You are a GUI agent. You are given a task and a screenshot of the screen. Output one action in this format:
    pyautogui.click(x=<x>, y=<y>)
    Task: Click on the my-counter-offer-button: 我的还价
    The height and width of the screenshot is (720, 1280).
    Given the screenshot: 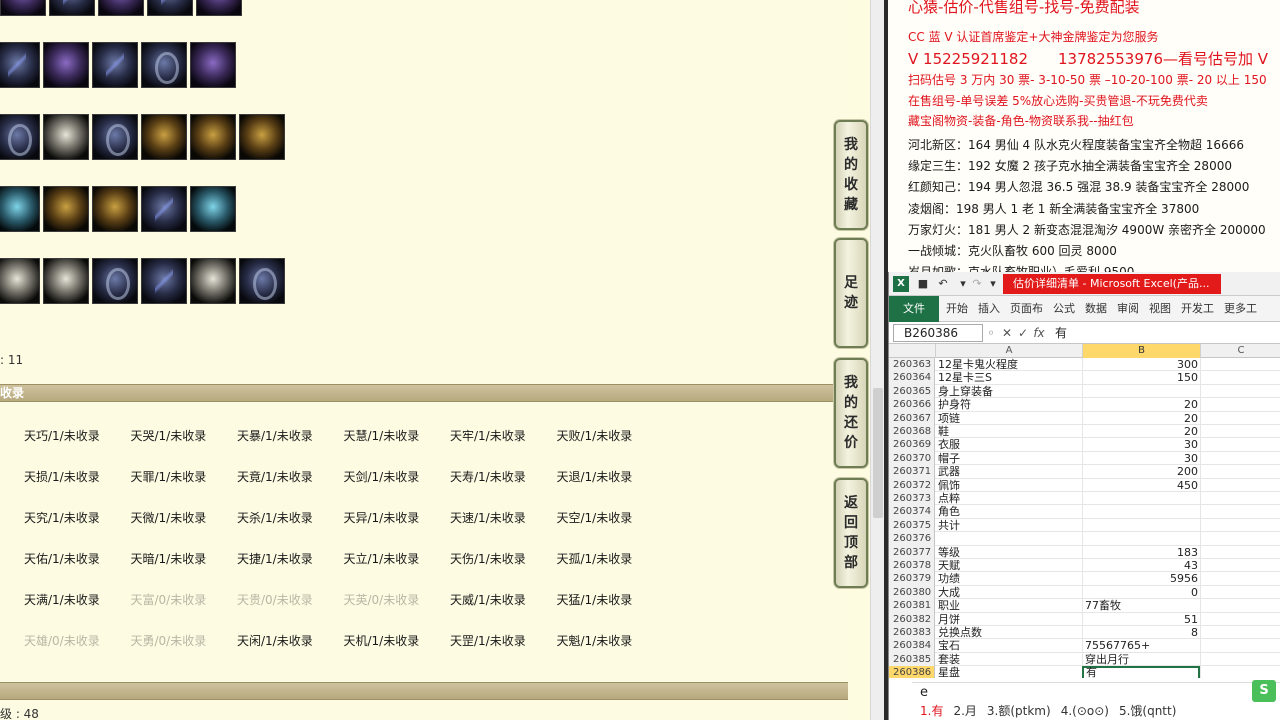 What is the action you would take?
    pyautogui.click(x=851, y=413)
    